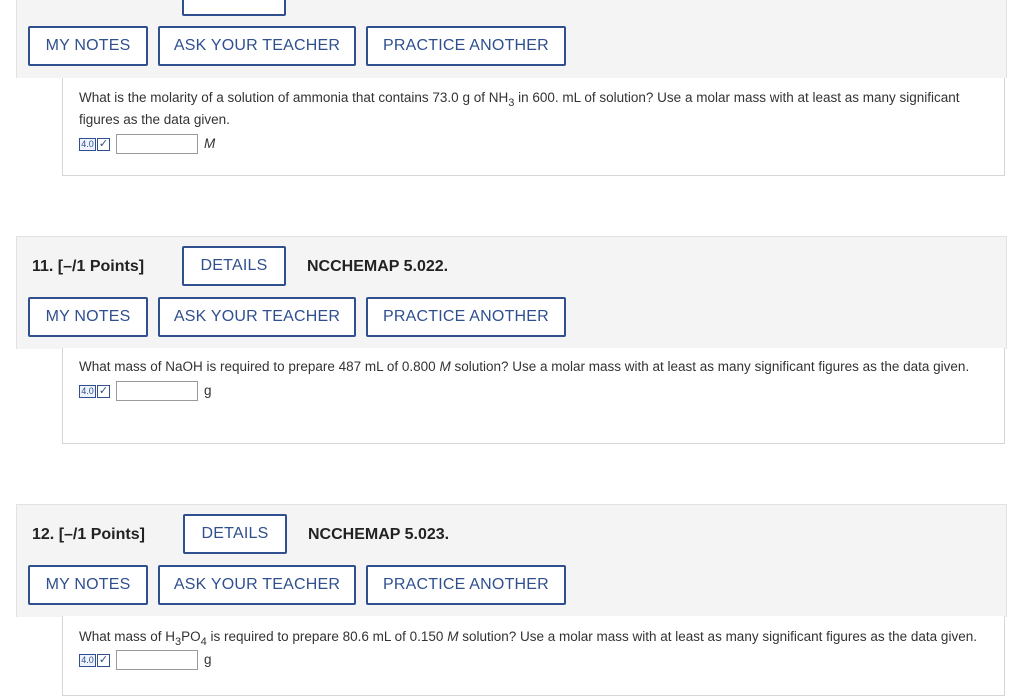 The image size is (1024, 696). Describe the element at coordinates (157, 144) in the screenshot. I see `q10-answer-input` at that location.